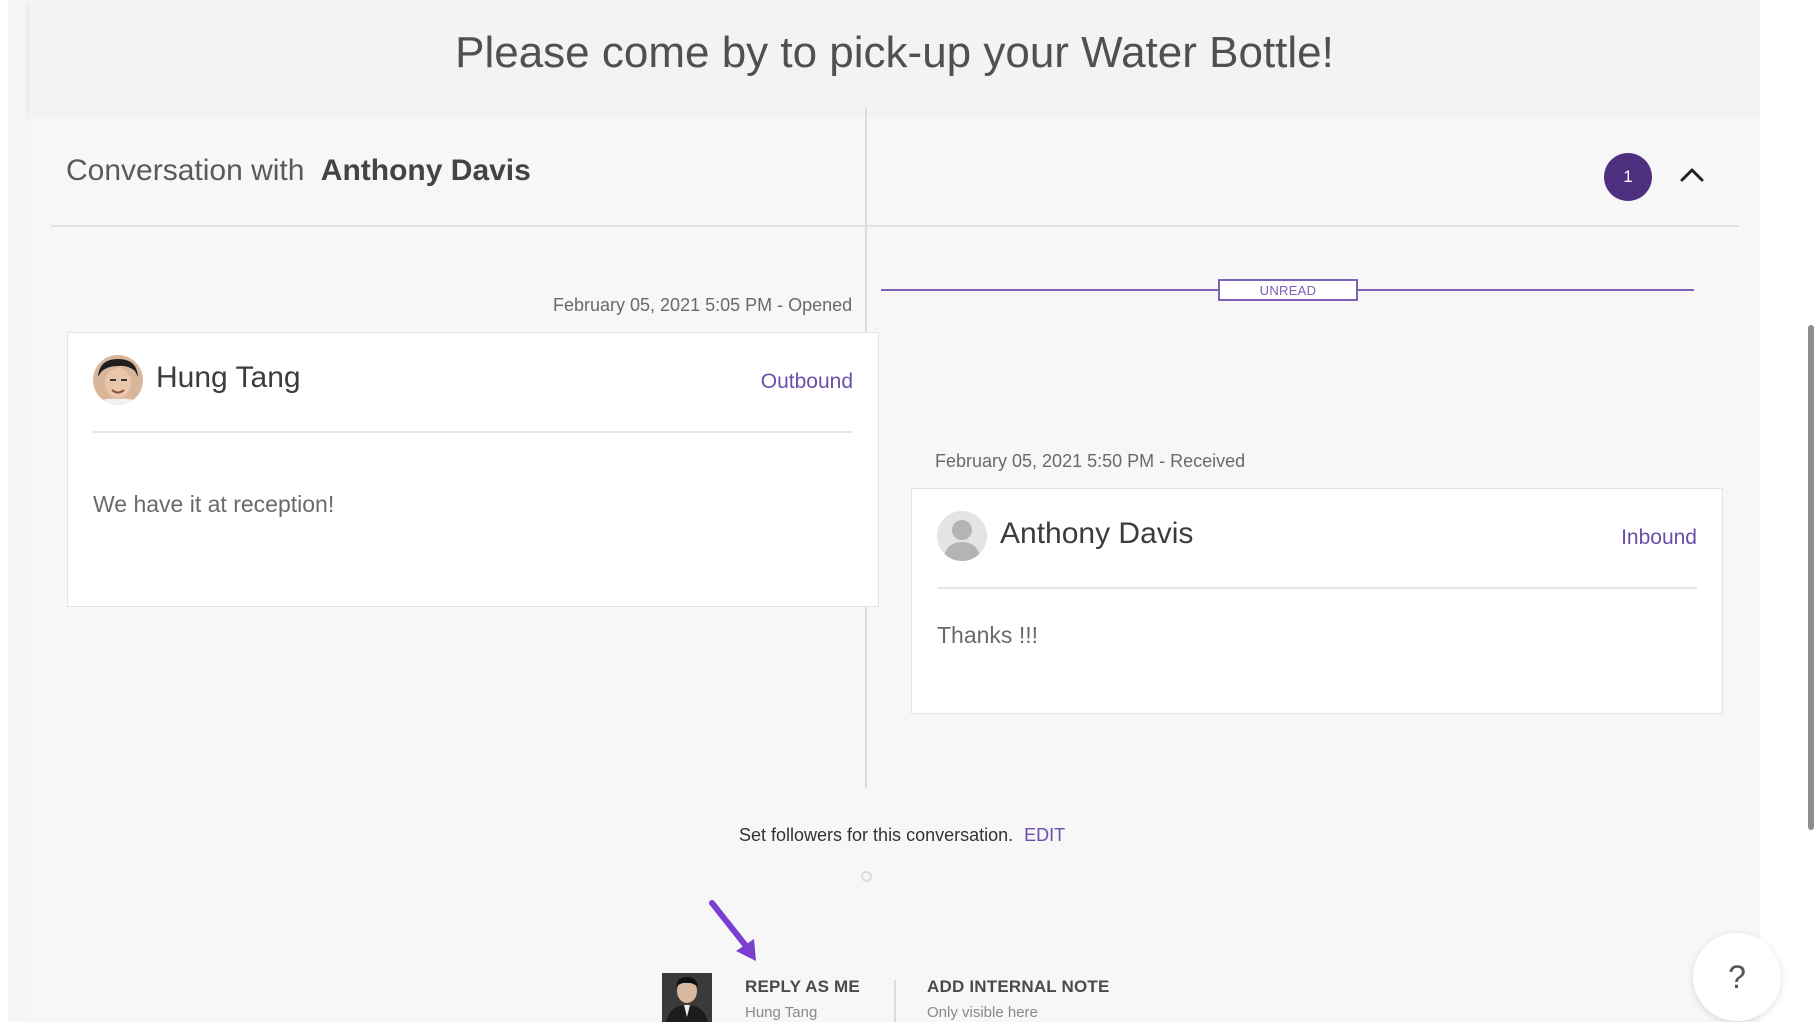  What do you see at coordinates (866, 876) in the screenshot?
I see `timeline-dot` at bounding box center [866, 876].